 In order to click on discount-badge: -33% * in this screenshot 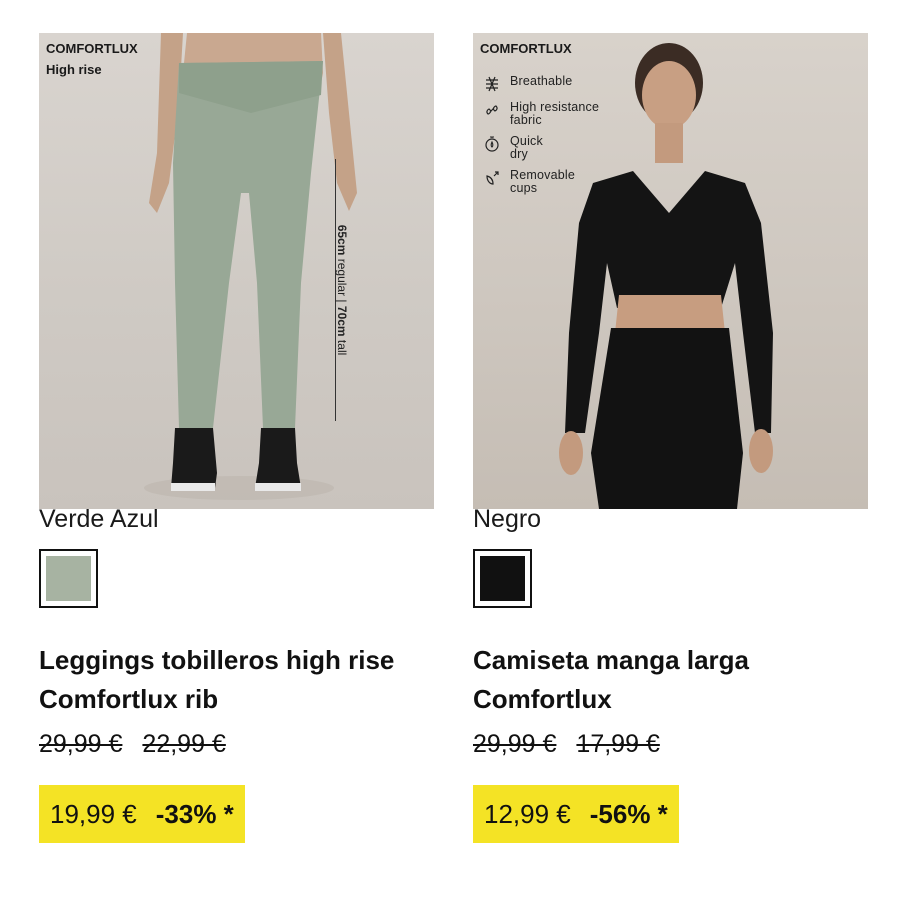, I will do `click(194, 813)`.